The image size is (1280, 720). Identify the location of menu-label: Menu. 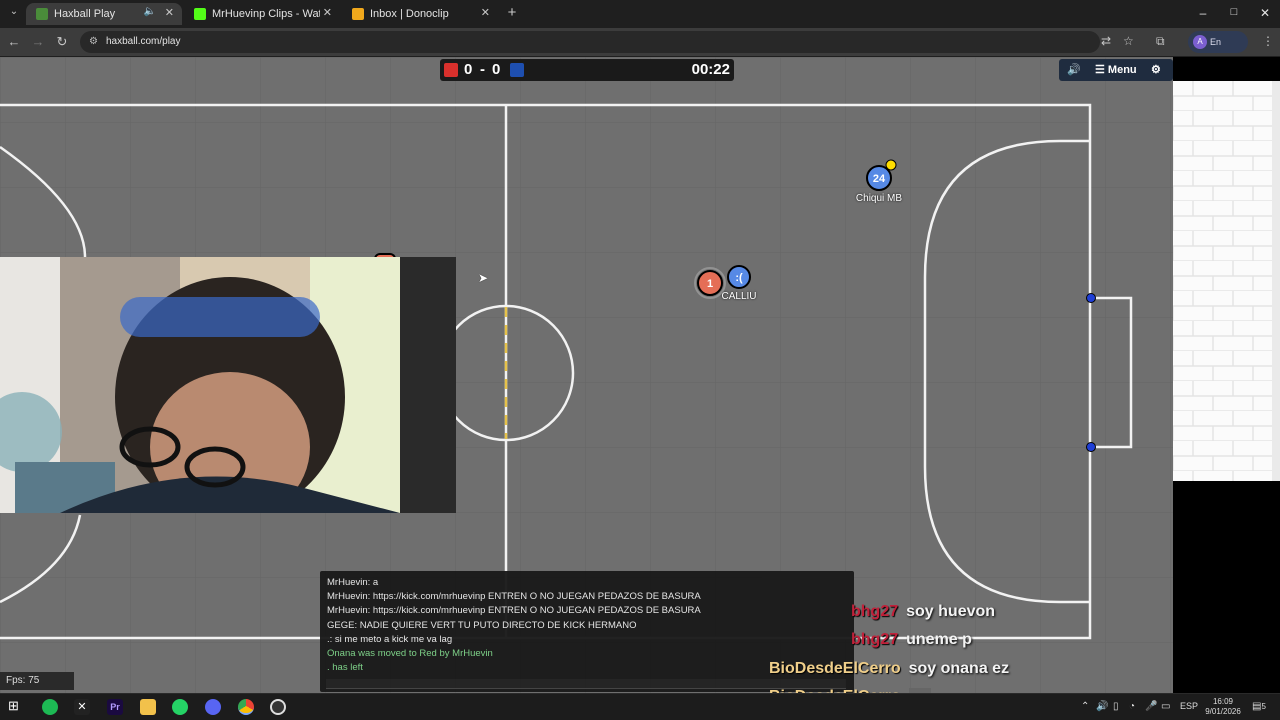
(1122, 70).